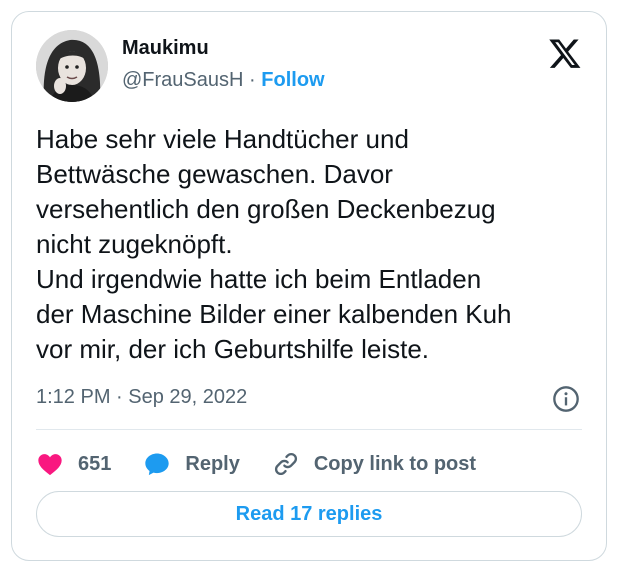 This screenshot has height=574, width=620. Describe the element at coordinates (157, 464) in the screenshot. I see `speech-bubble-icon` at that location.